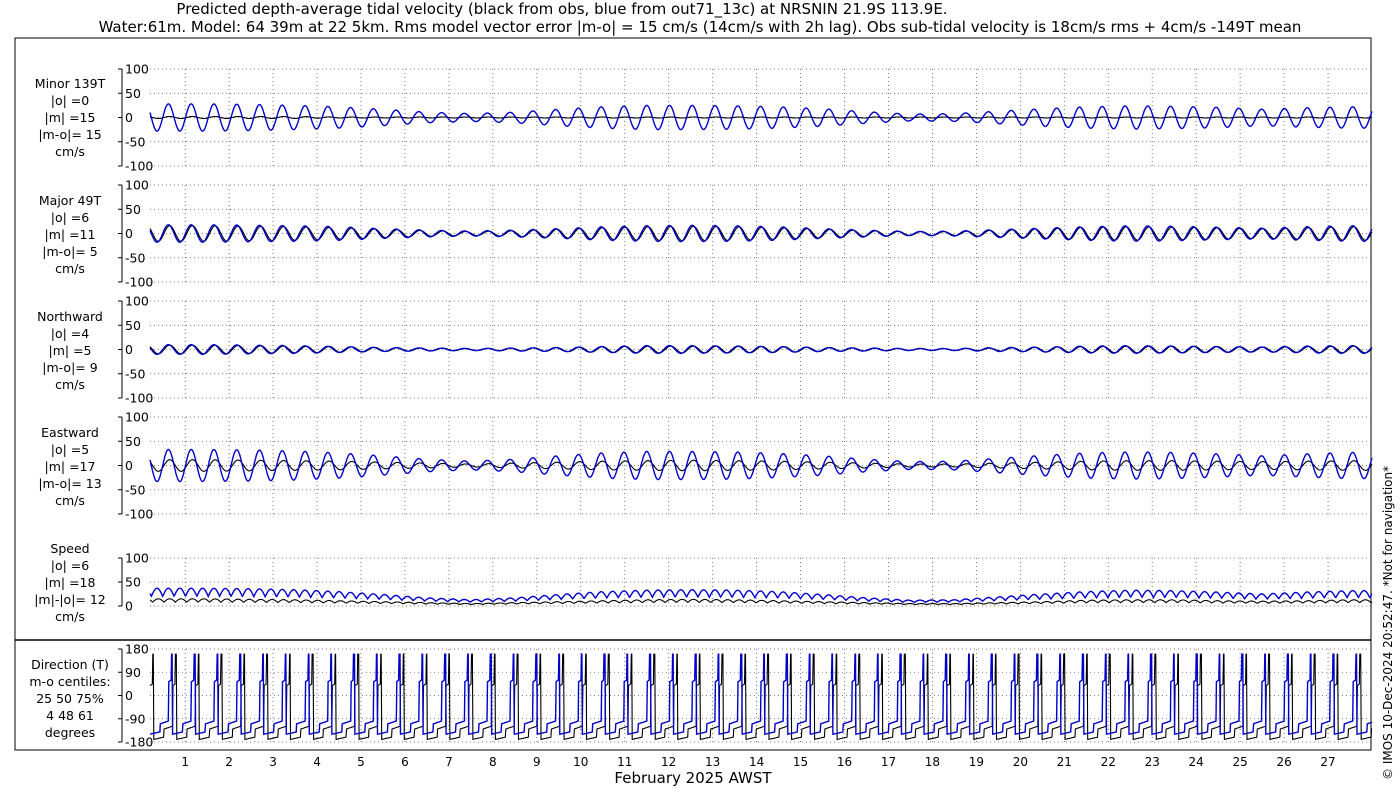 This screenshot has width=1400, height=800. I want to click on x-tick-label: 20, so click(1020, 762).